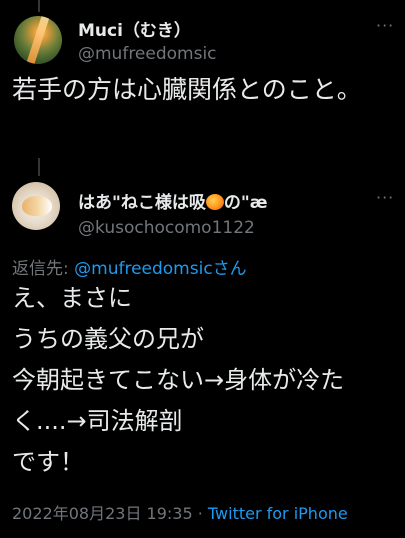 The height and width of the screenshot is (538, 405). Describe the element at coordinates (214, 202) in the screenshot. I see `orange-cat-emoji-icon` at that location.